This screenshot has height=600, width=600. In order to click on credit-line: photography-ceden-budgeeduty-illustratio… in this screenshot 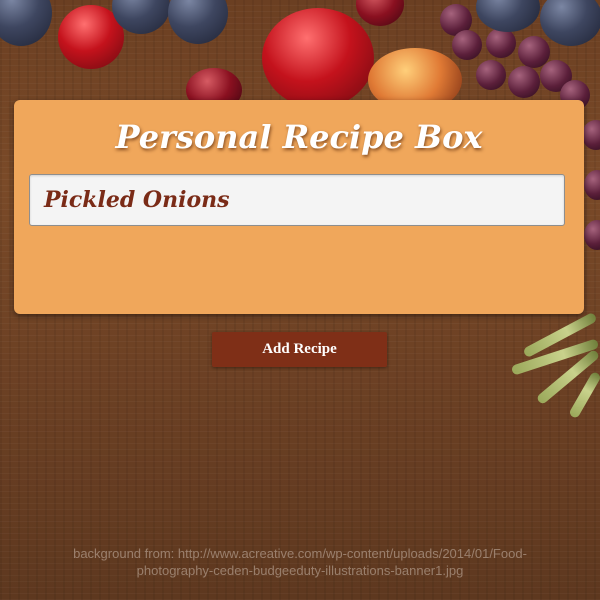, I will do `click(300, 570)`.